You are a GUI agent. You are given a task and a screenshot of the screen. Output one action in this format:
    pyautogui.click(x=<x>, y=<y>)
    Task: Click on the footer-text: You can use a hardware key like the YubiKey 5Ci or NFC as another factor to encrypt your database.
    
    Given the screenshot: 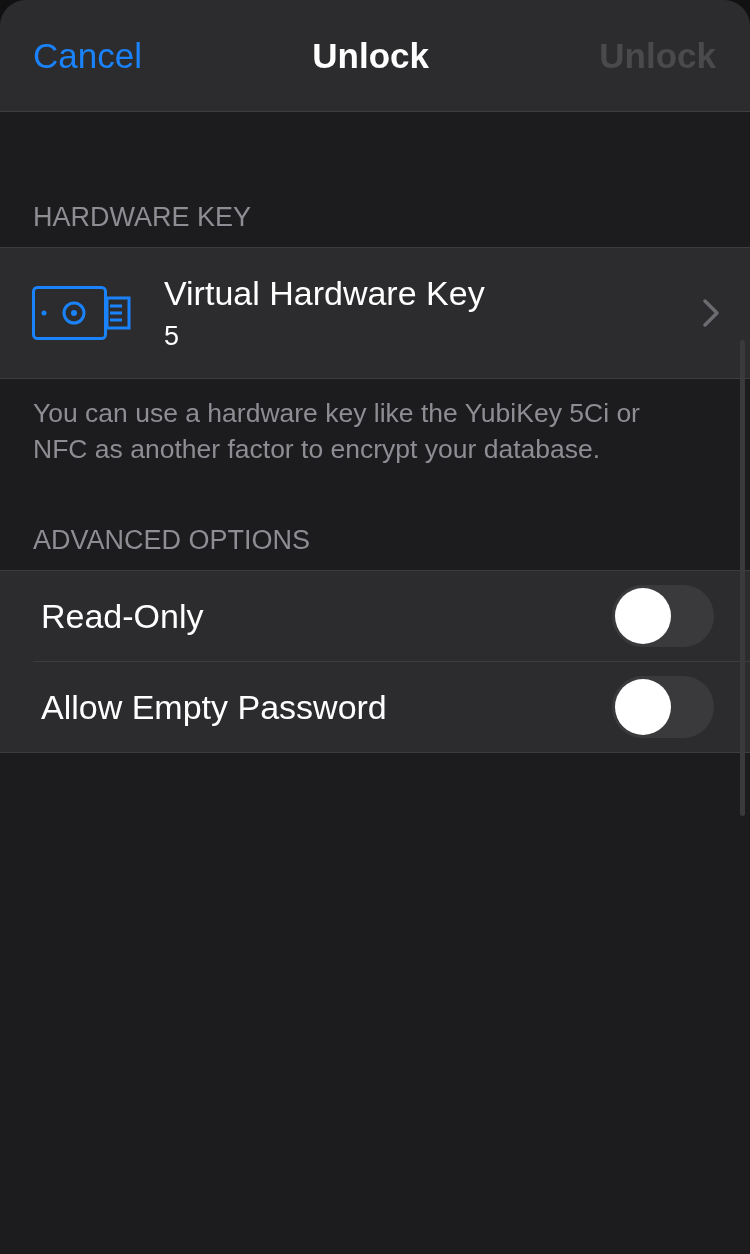 What is the action you would take?
    pyautogui.click(x=336, y=431)
    